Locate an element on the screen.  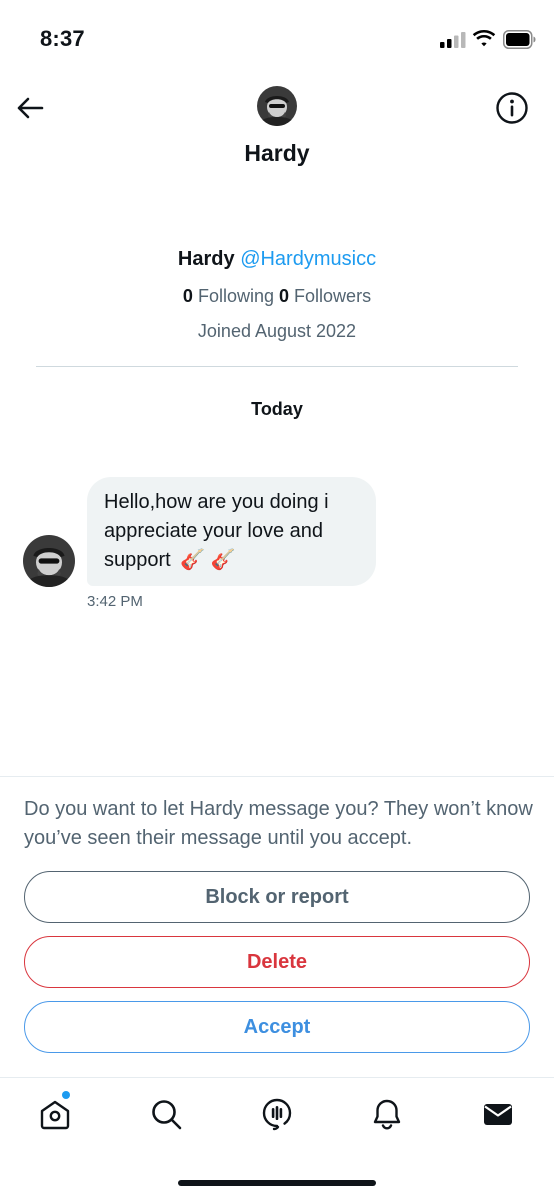
battery-icon is located at coordinates (519, 39).